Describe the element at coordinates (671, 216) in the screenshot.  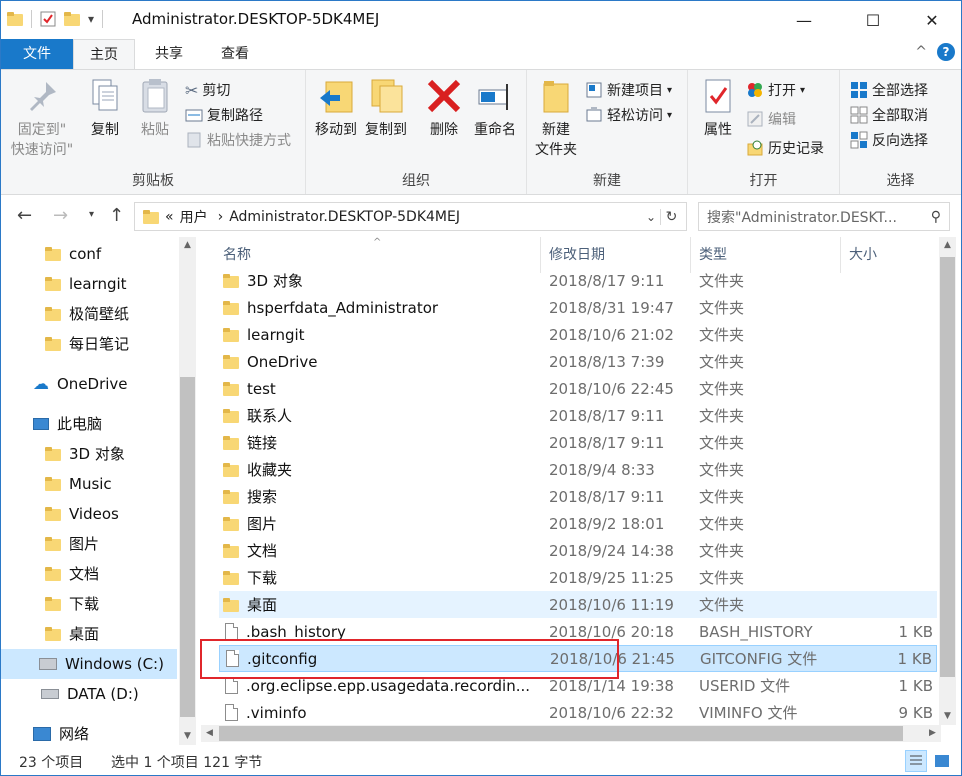
I see `refresh-icon: ↻` at that location.